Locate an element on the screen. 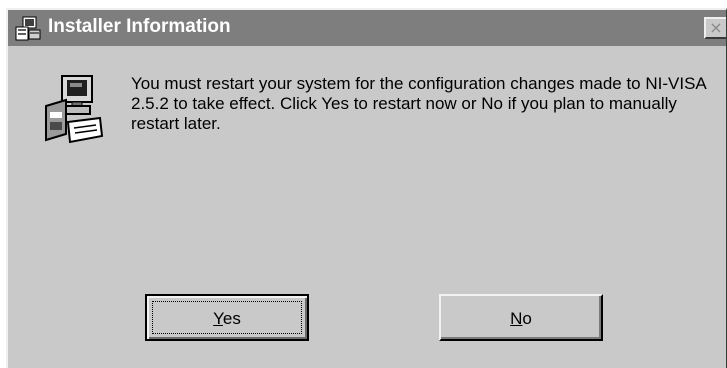  no-button: No is located at coordinates (521, 317).